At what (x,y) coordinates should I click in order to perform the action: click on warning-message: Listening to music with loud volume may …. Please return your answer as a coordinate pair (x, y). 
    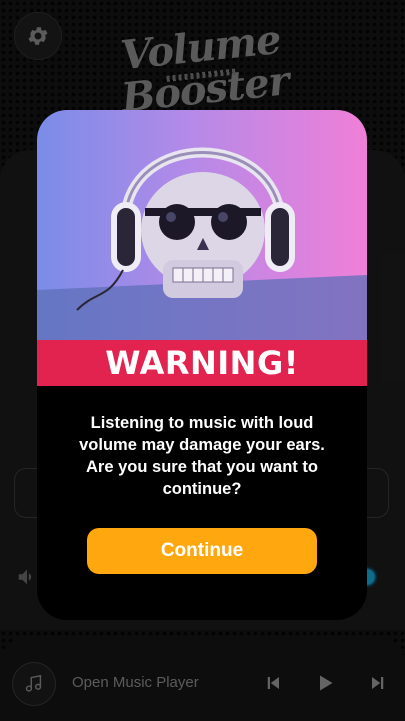
    Looking at the image, I should click on (202, 456).